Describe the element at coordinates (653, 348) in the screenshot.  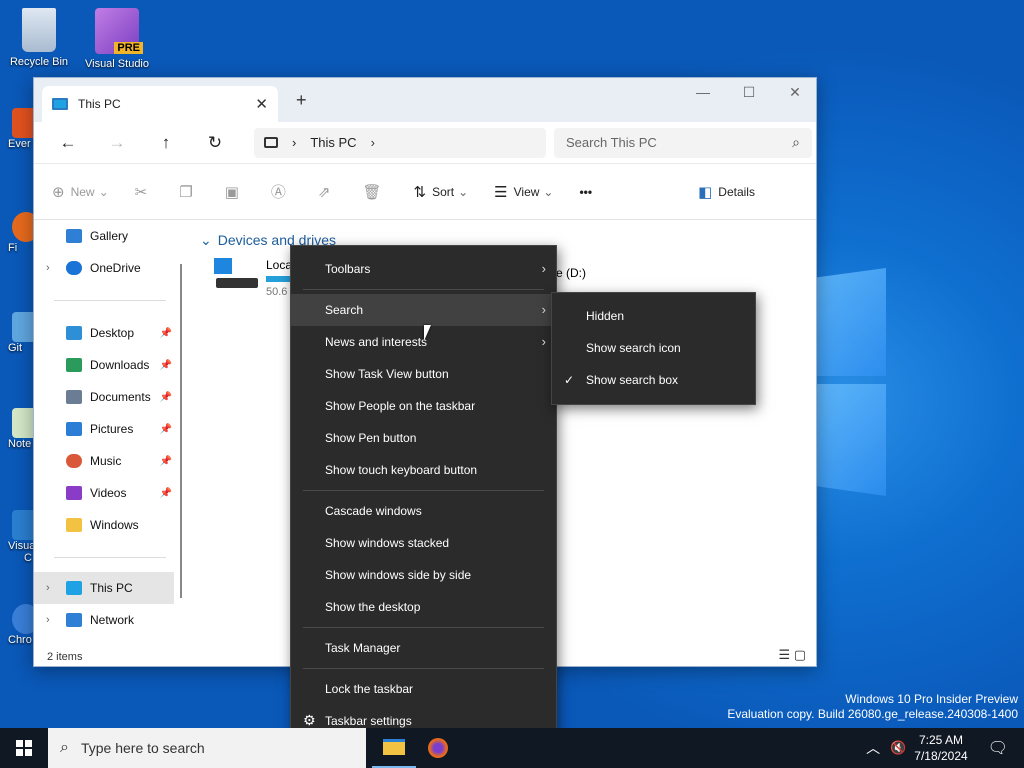
I see `submenu-item-show-search-icon: Show search icon` at that location.